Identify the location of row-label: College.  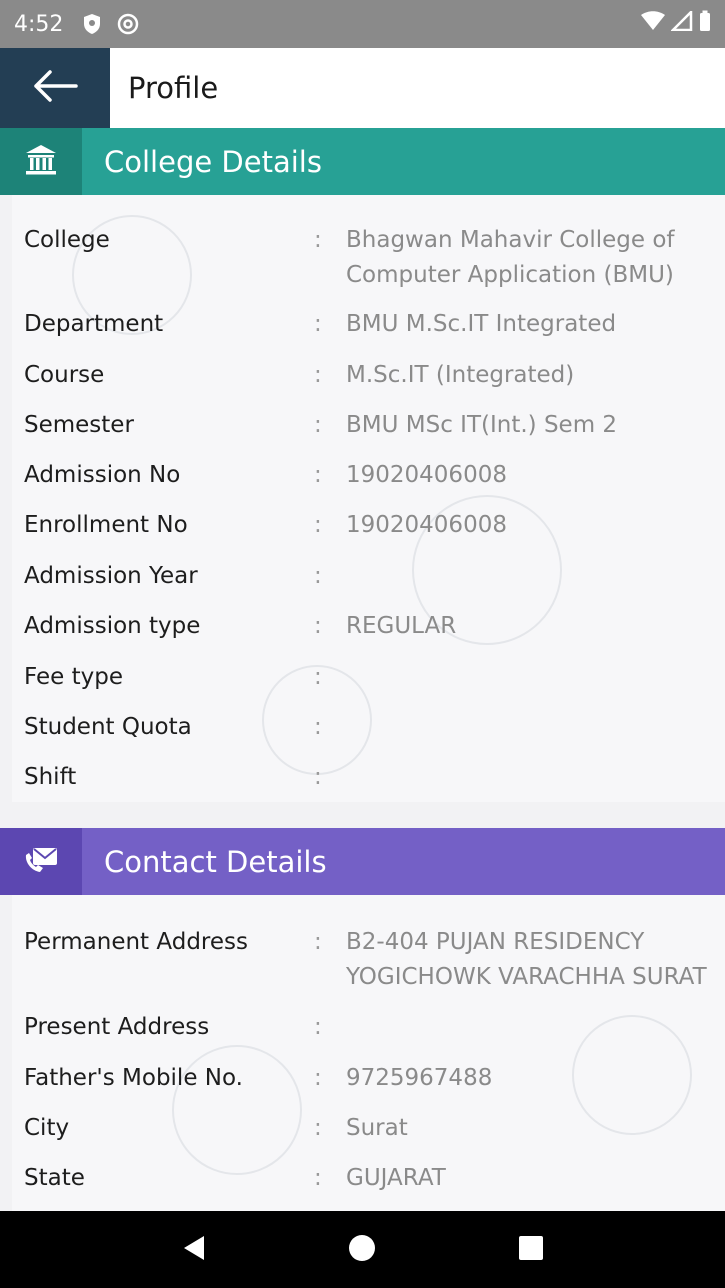
(67, 240).